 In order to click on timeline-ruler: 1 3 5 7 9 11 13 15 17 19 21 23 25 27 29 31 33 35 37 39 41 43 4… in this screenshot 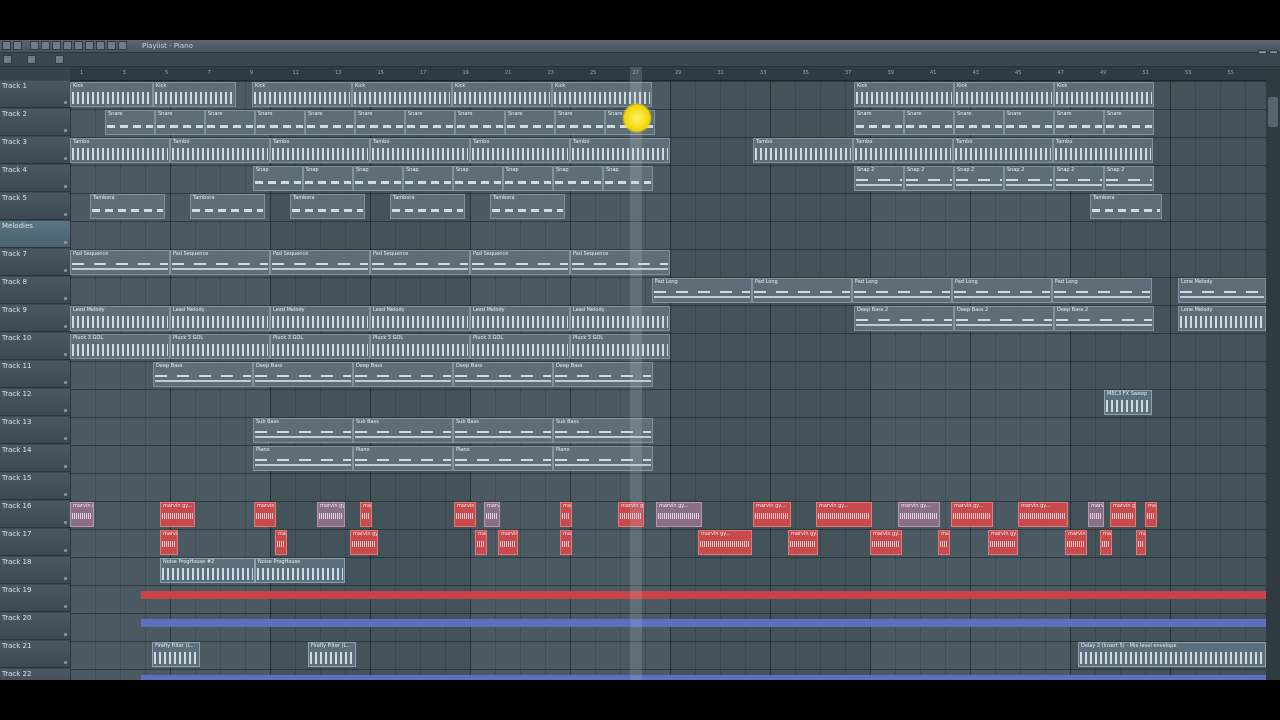, I will do `click(673, 74)`.